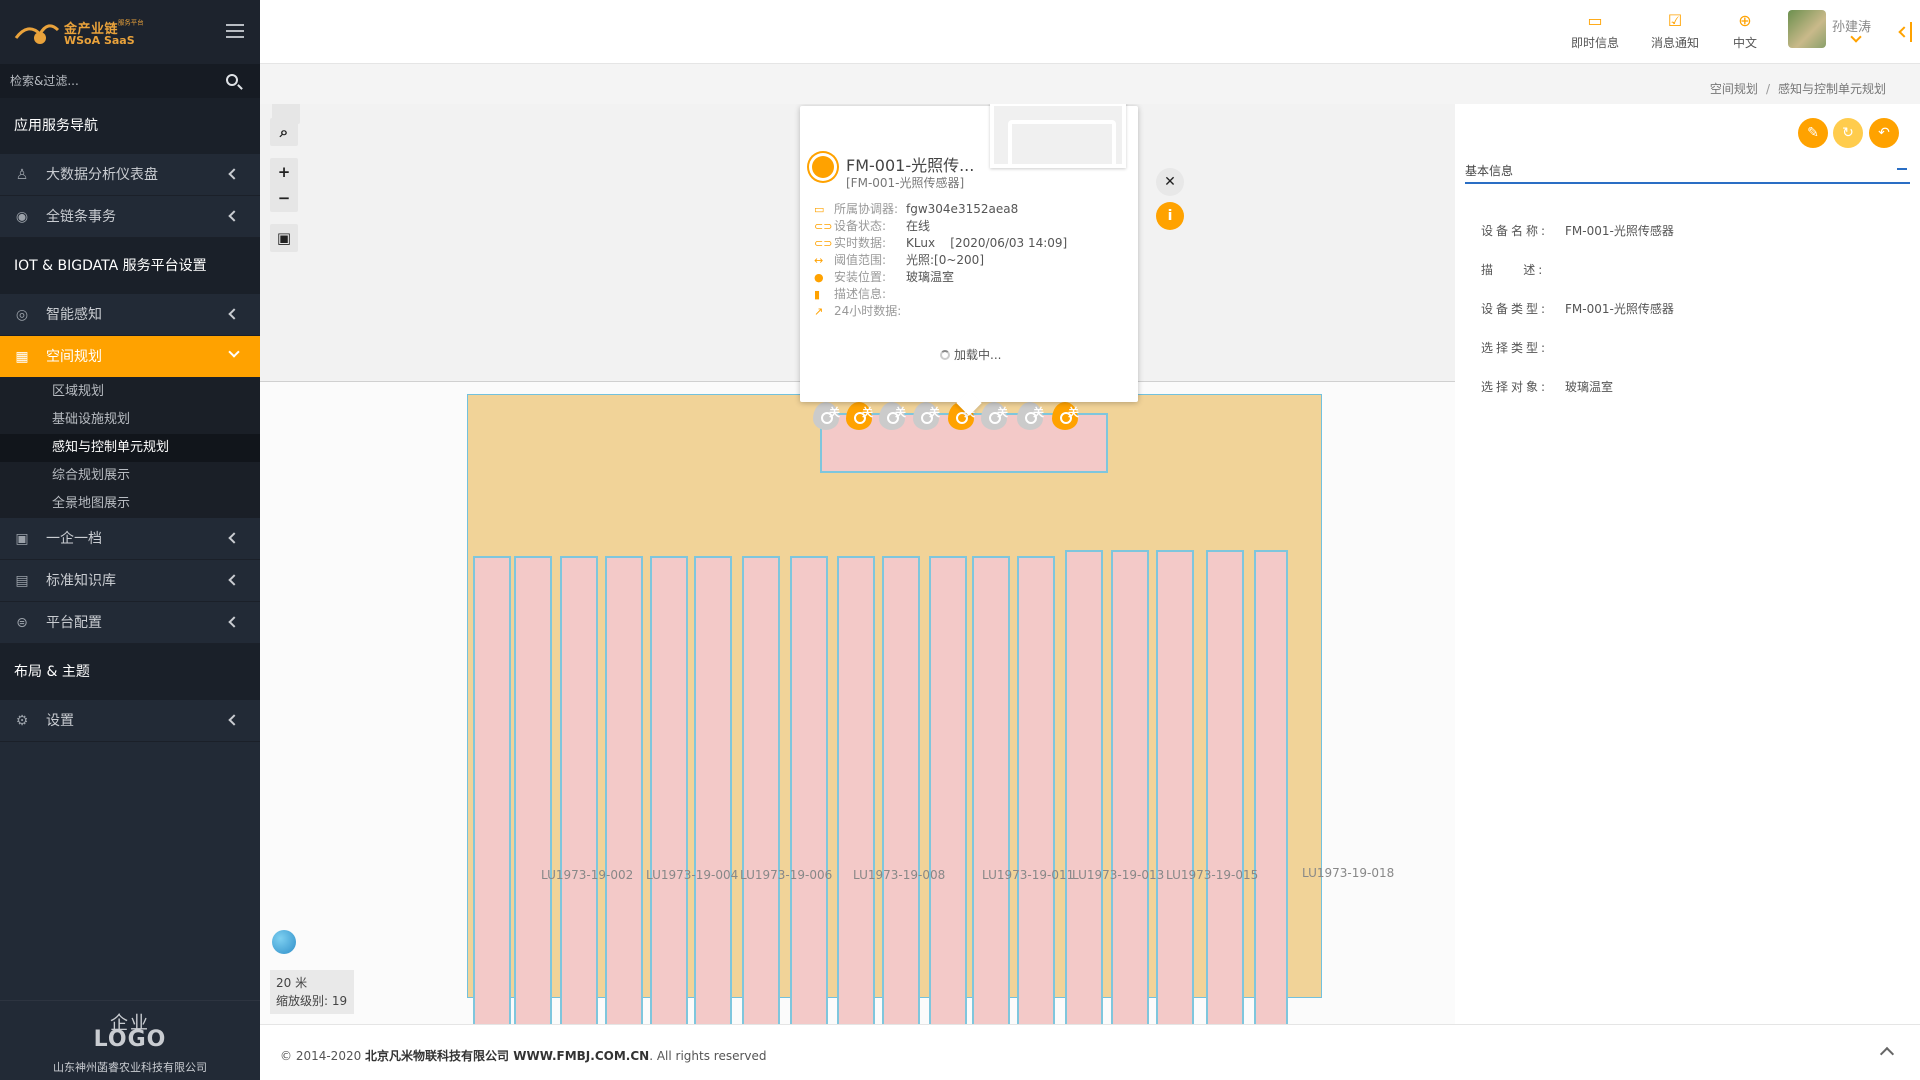  What do you see at coordinates (235, 31) in the screenshot?
I see `menu-toggle-icon` at bounding box center [235, 31].